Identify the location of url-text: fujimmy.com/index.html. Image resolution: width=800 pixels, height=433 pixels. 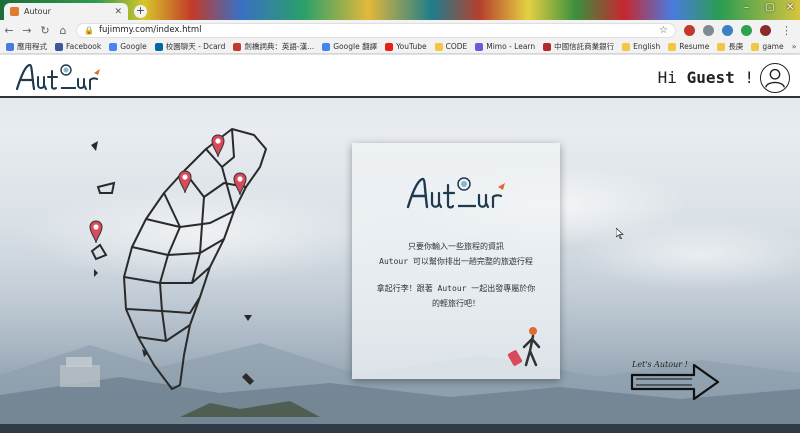
(150, 30).